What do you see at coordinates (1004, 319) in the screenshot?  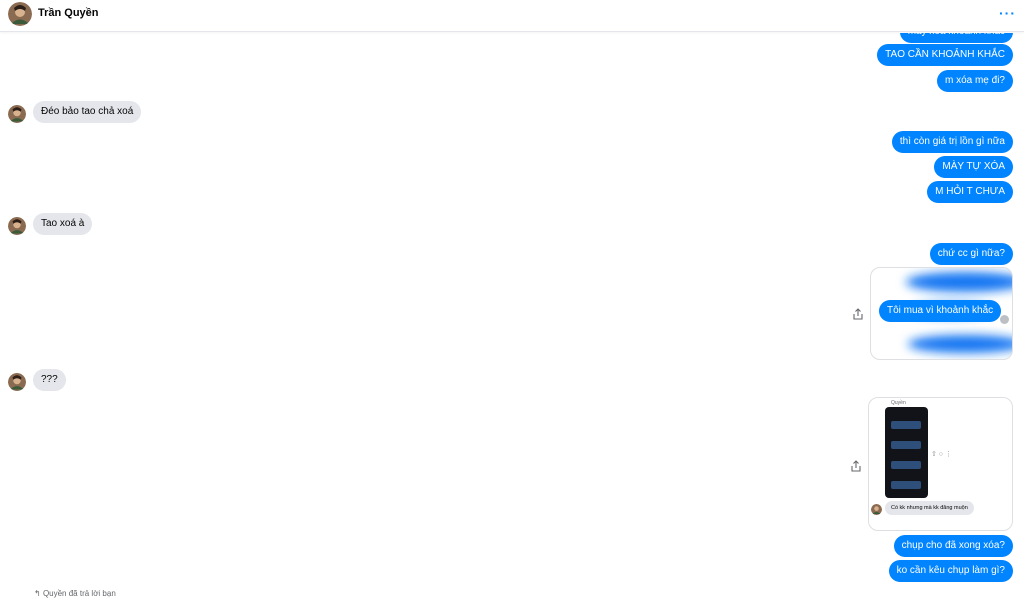 I see `seen-check-icon` at bounding box center [1004, 319].